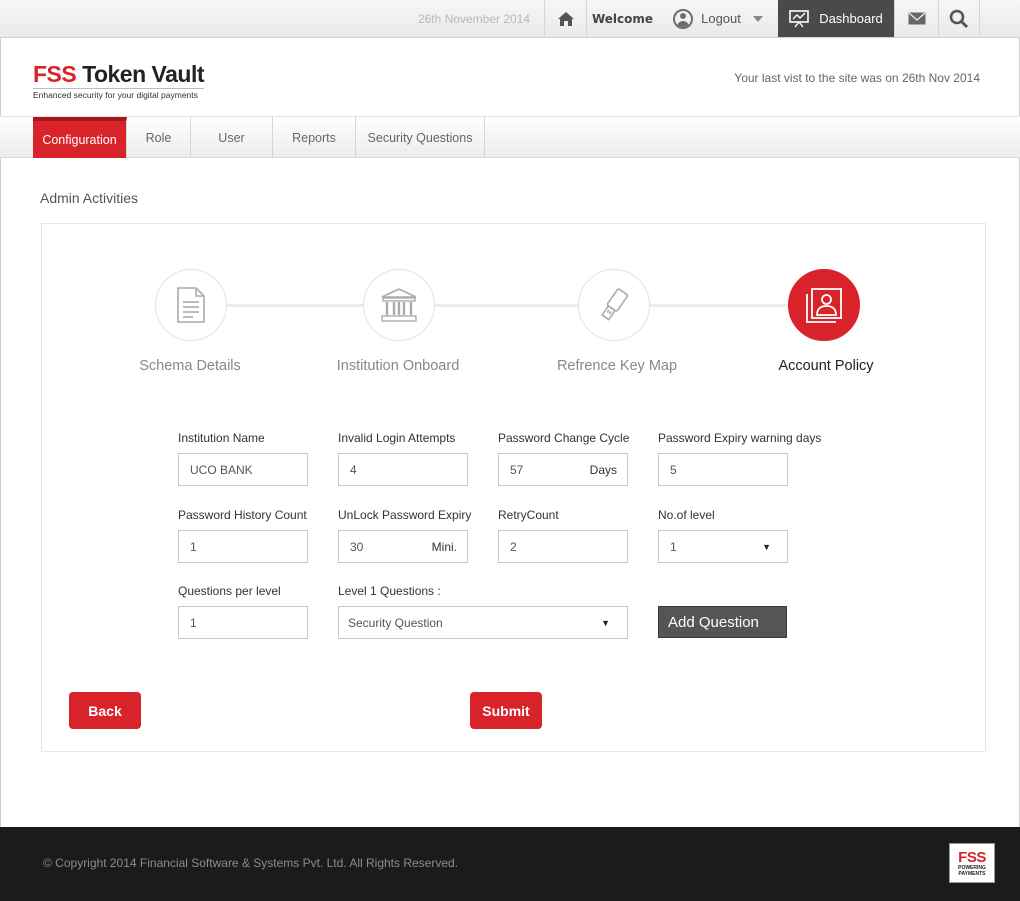 The image size is (1020, 901). Describe the element at coordinates (159, 137) in the screenshot. I see `tab-role: Role` at that location.